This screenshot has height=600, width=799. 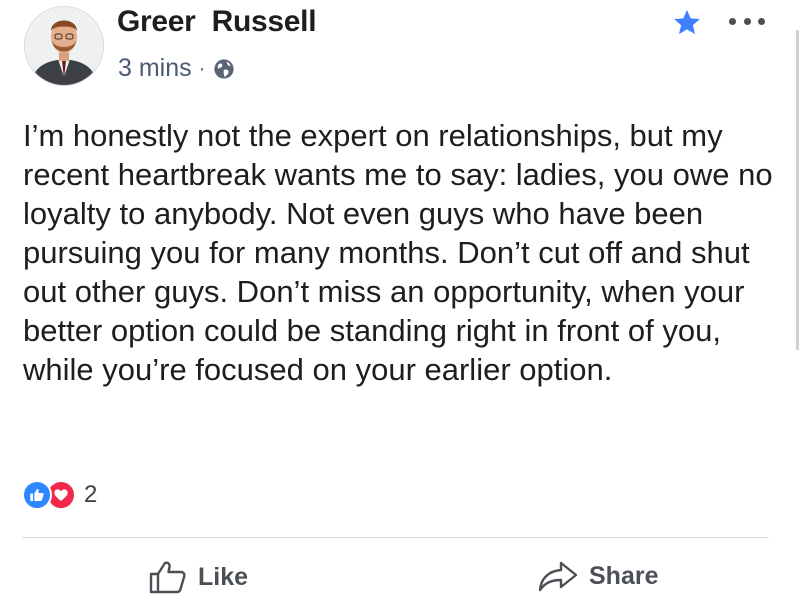 I want to click on reactions-summary: 2, so click(x=59, y=495).